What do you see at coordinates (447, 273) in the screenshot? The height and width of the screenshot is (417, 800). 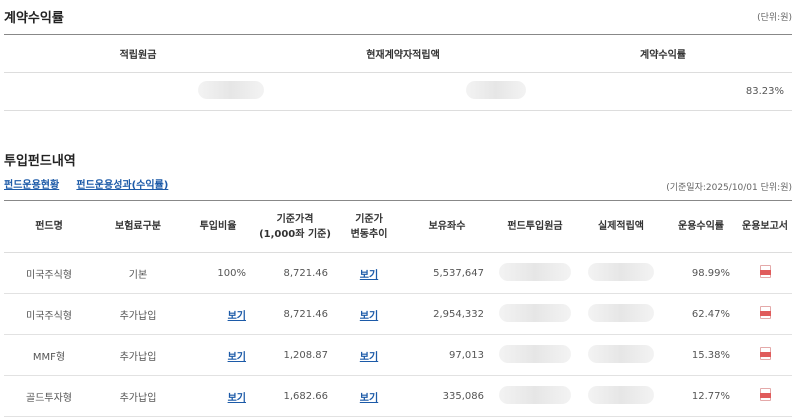 I see `cell-units: 5,537,647` at bounding box center [447, 273].